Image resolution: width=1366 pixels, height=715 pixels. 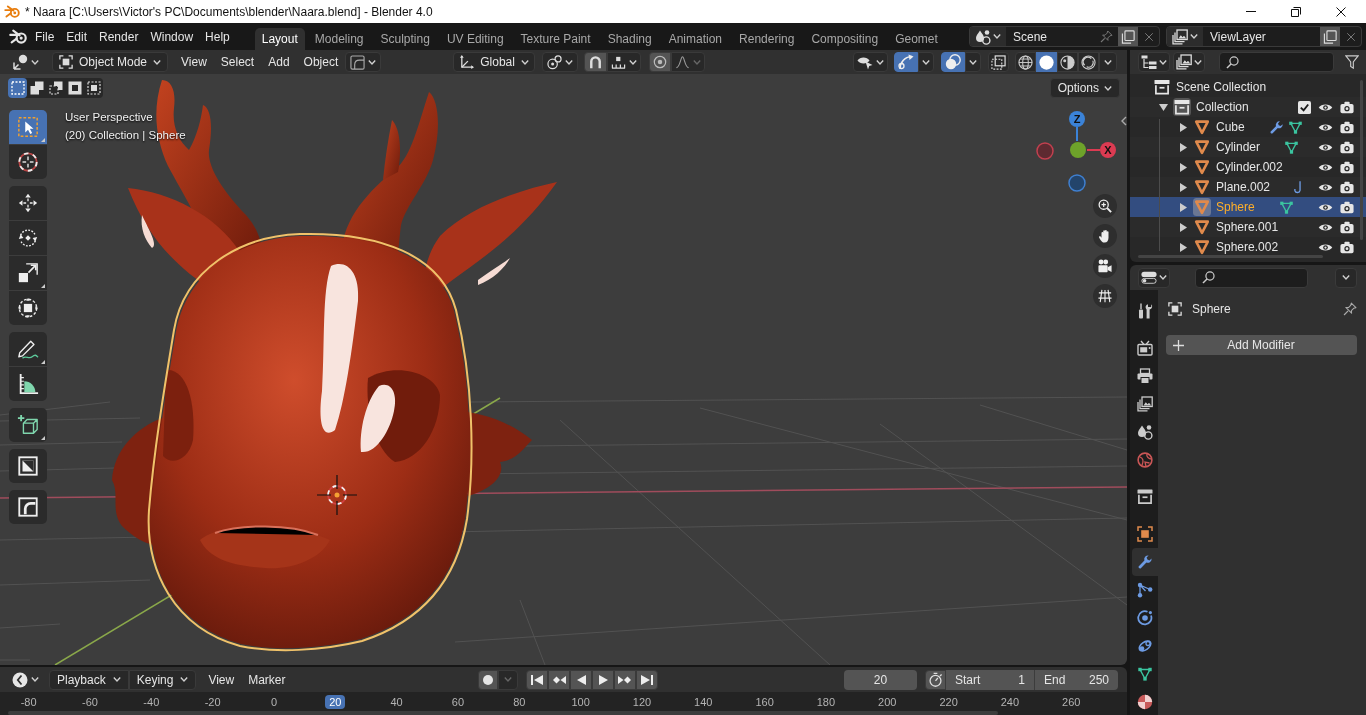 What do you see at coordinates (1154, 277) in the screenshot?
I see `editor-type-button` at bounding box center [1154, 277].